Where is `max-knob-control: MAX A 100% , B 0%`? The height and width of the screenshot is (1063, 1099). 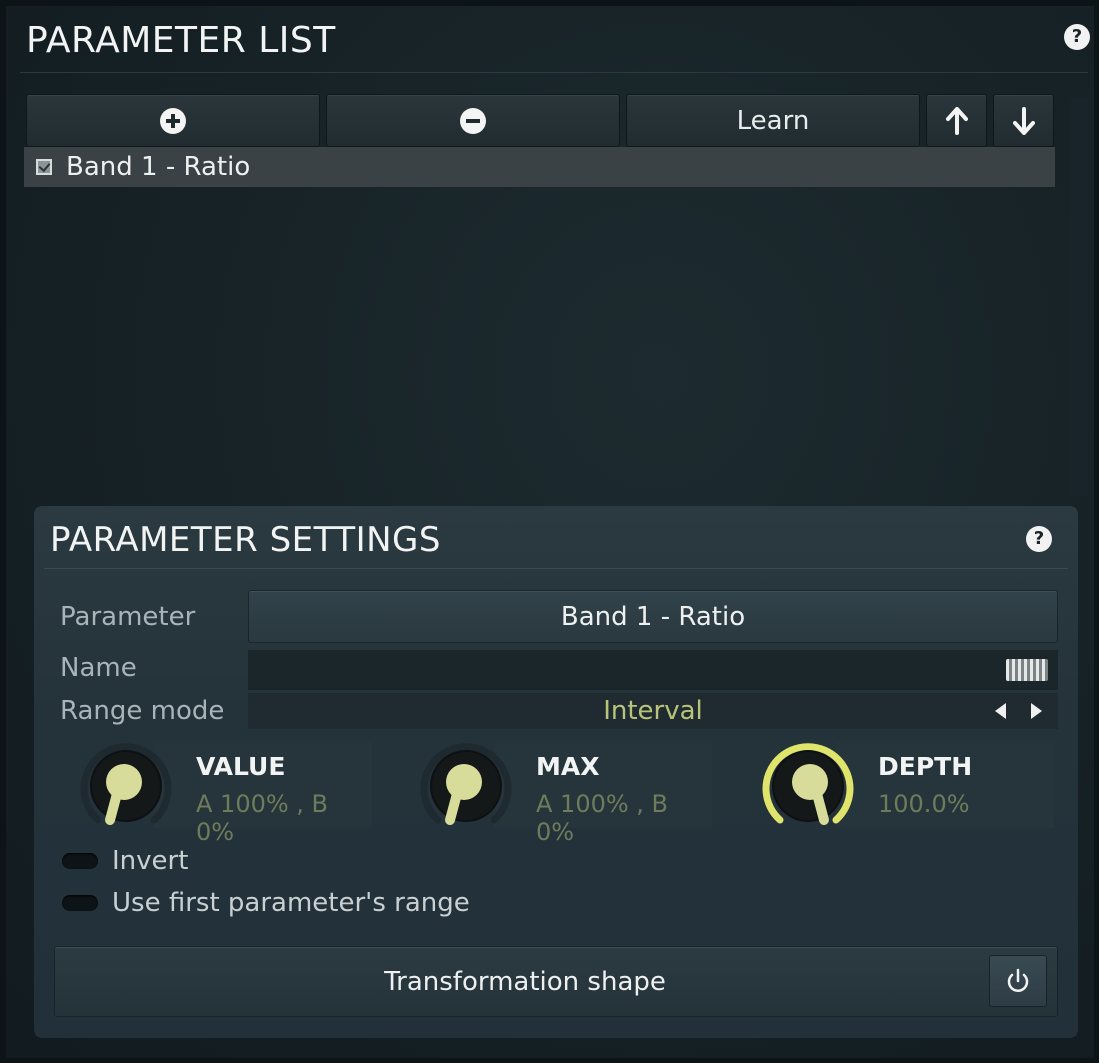 max-knob-control: MAX A 100% , B 0% is located at coordinates (554, 792).